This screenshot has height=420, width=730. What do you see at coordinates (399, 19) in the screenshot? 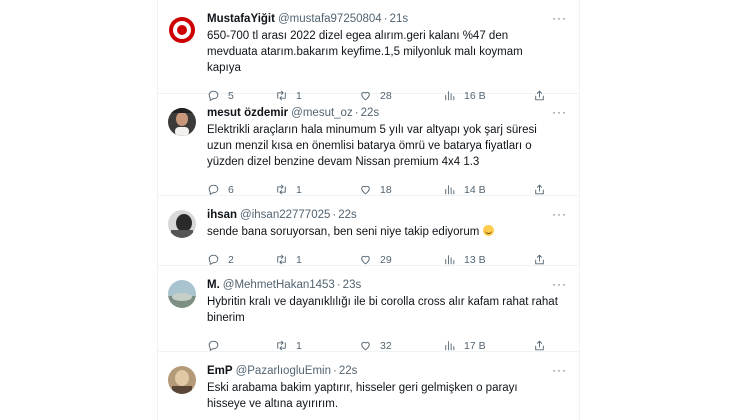
I see `timestamp: 21s` at bounding box center [399, 19].